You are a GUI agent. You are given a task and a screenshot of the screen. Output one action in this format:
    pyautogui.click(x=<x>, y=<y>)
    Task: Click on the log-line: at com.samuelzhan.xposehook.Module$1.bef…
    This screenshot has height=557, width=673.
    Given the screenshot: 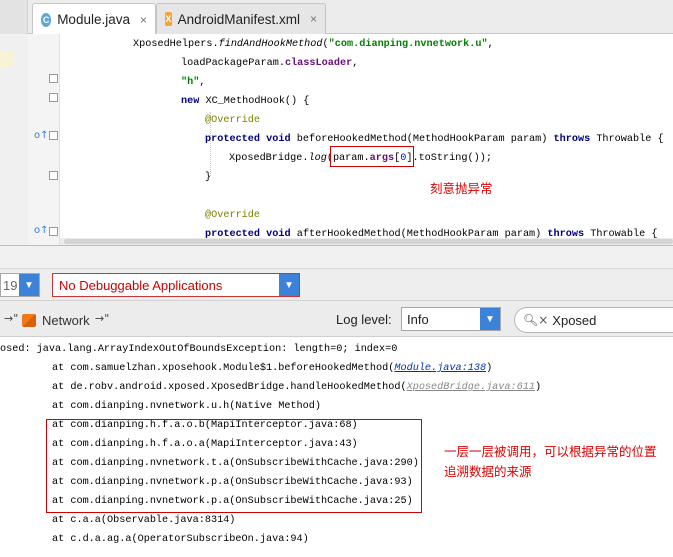 What is the action you would take?
    pyautogui.click(x=272, y=368)
    